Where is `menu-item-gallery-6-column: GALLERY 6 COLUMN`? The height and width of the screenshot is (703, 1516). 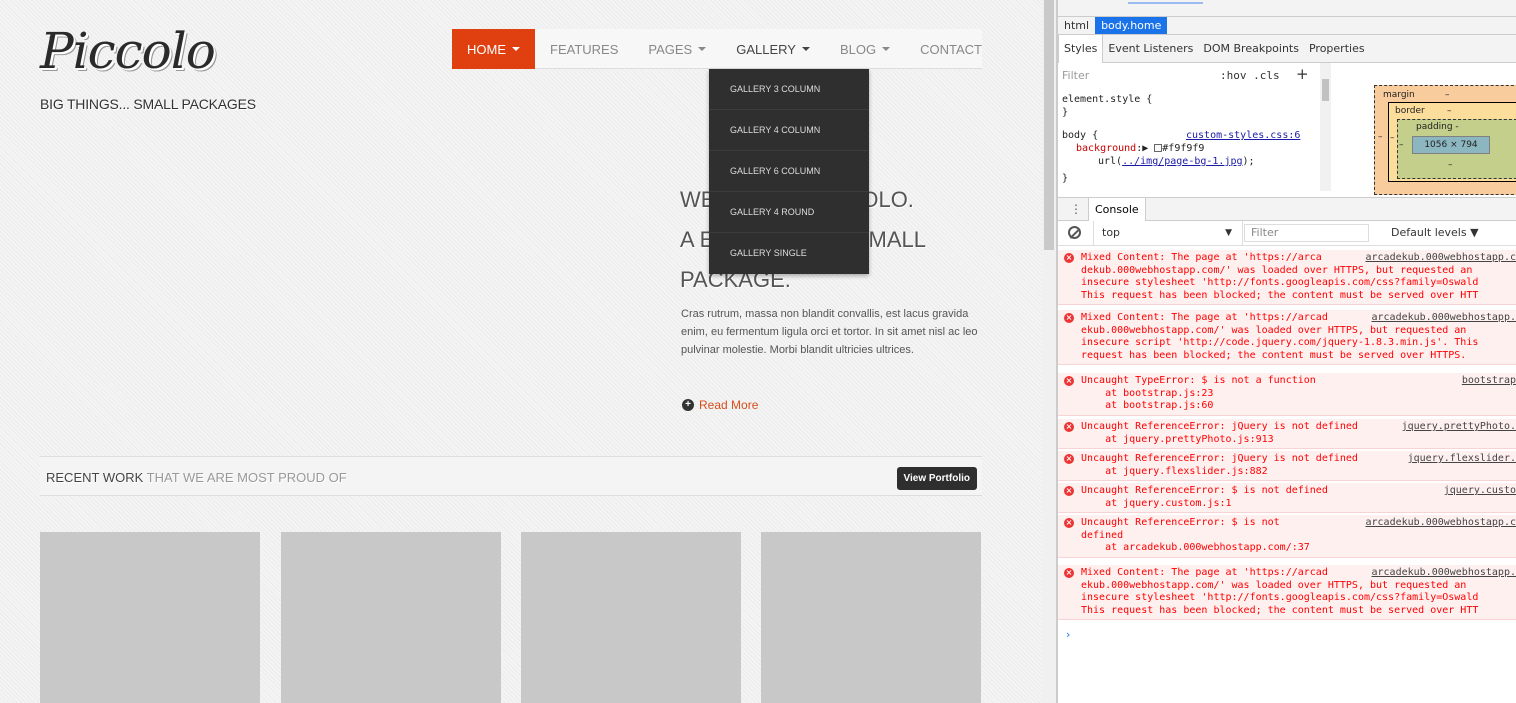
menu-item-gallery-6-column: GALLERY 6 COLUMN is located at coordinates (789, 171).